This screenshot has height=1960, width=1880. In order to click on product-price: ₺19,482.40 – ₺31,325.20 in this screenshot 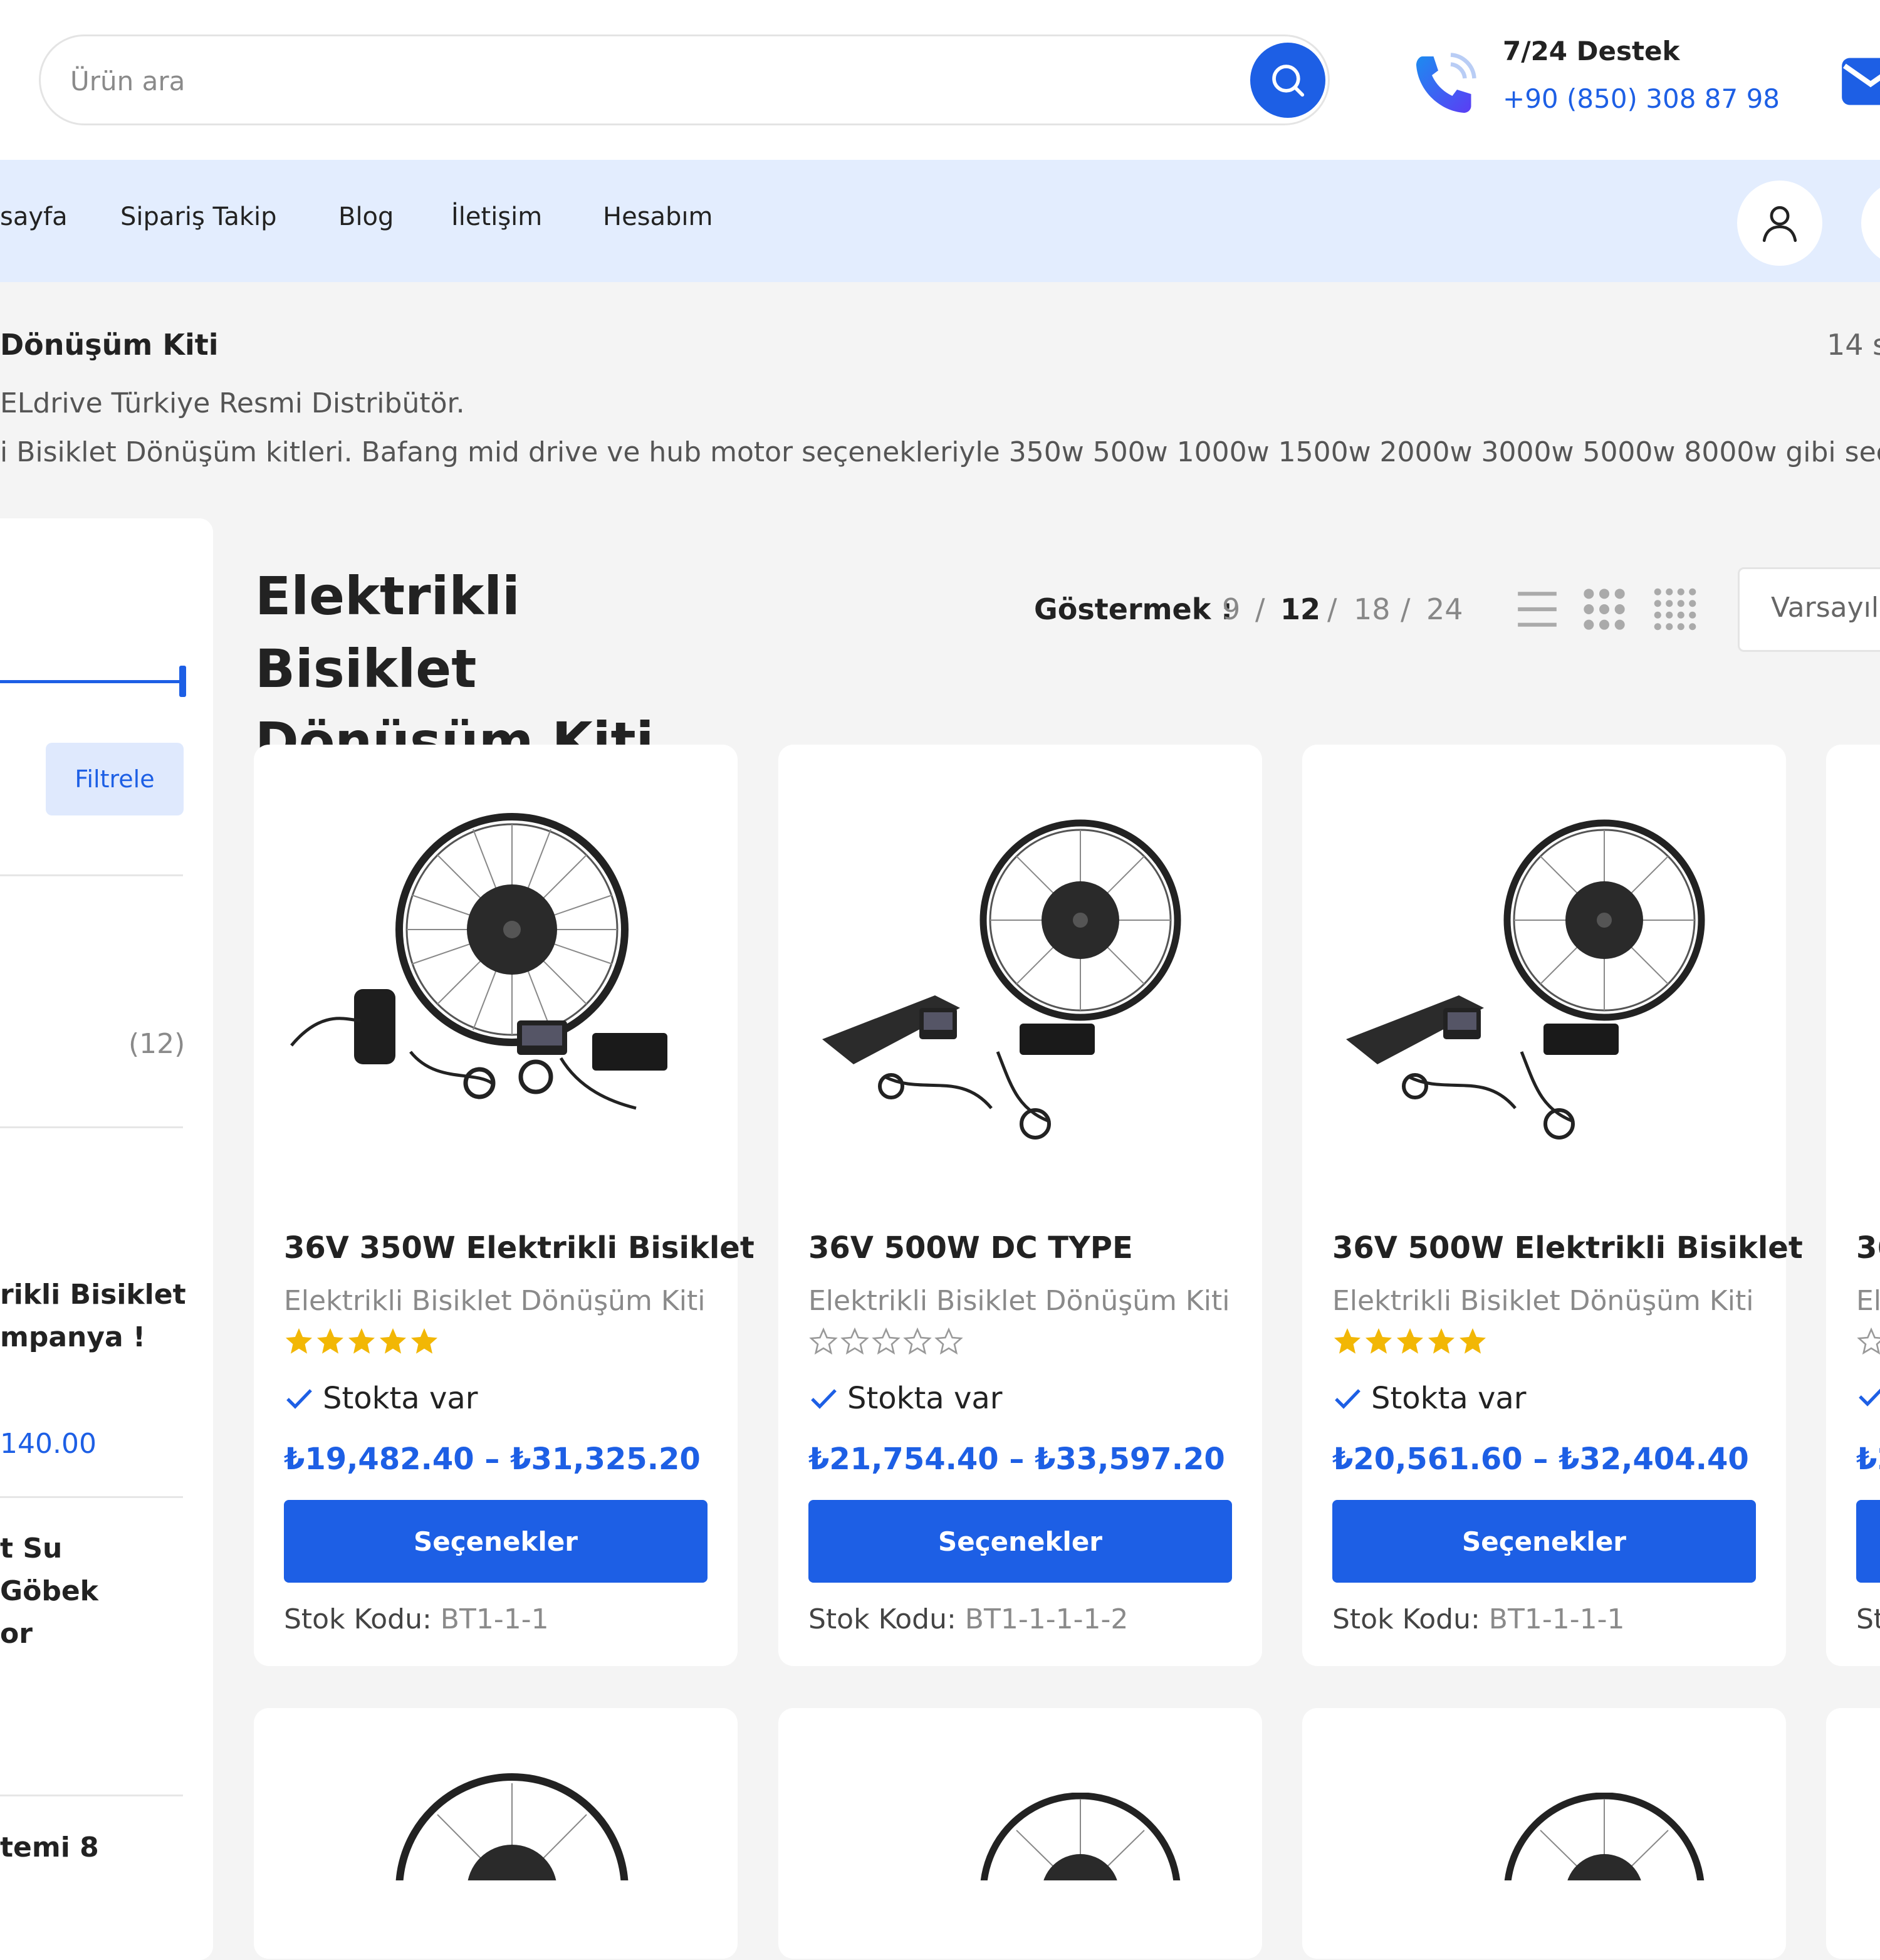, I will do `click(492, 1459)`.